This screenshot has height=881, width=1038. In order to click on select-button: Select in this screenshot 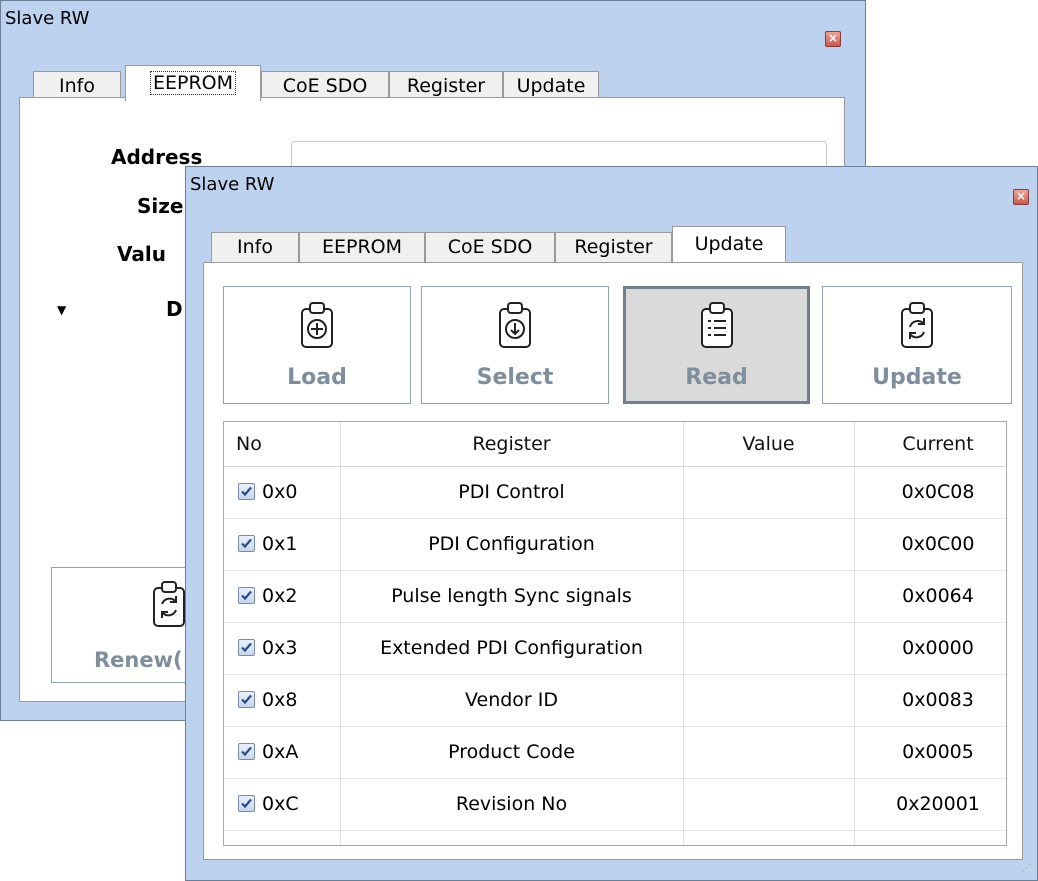, I will do `click(515, 345)`.